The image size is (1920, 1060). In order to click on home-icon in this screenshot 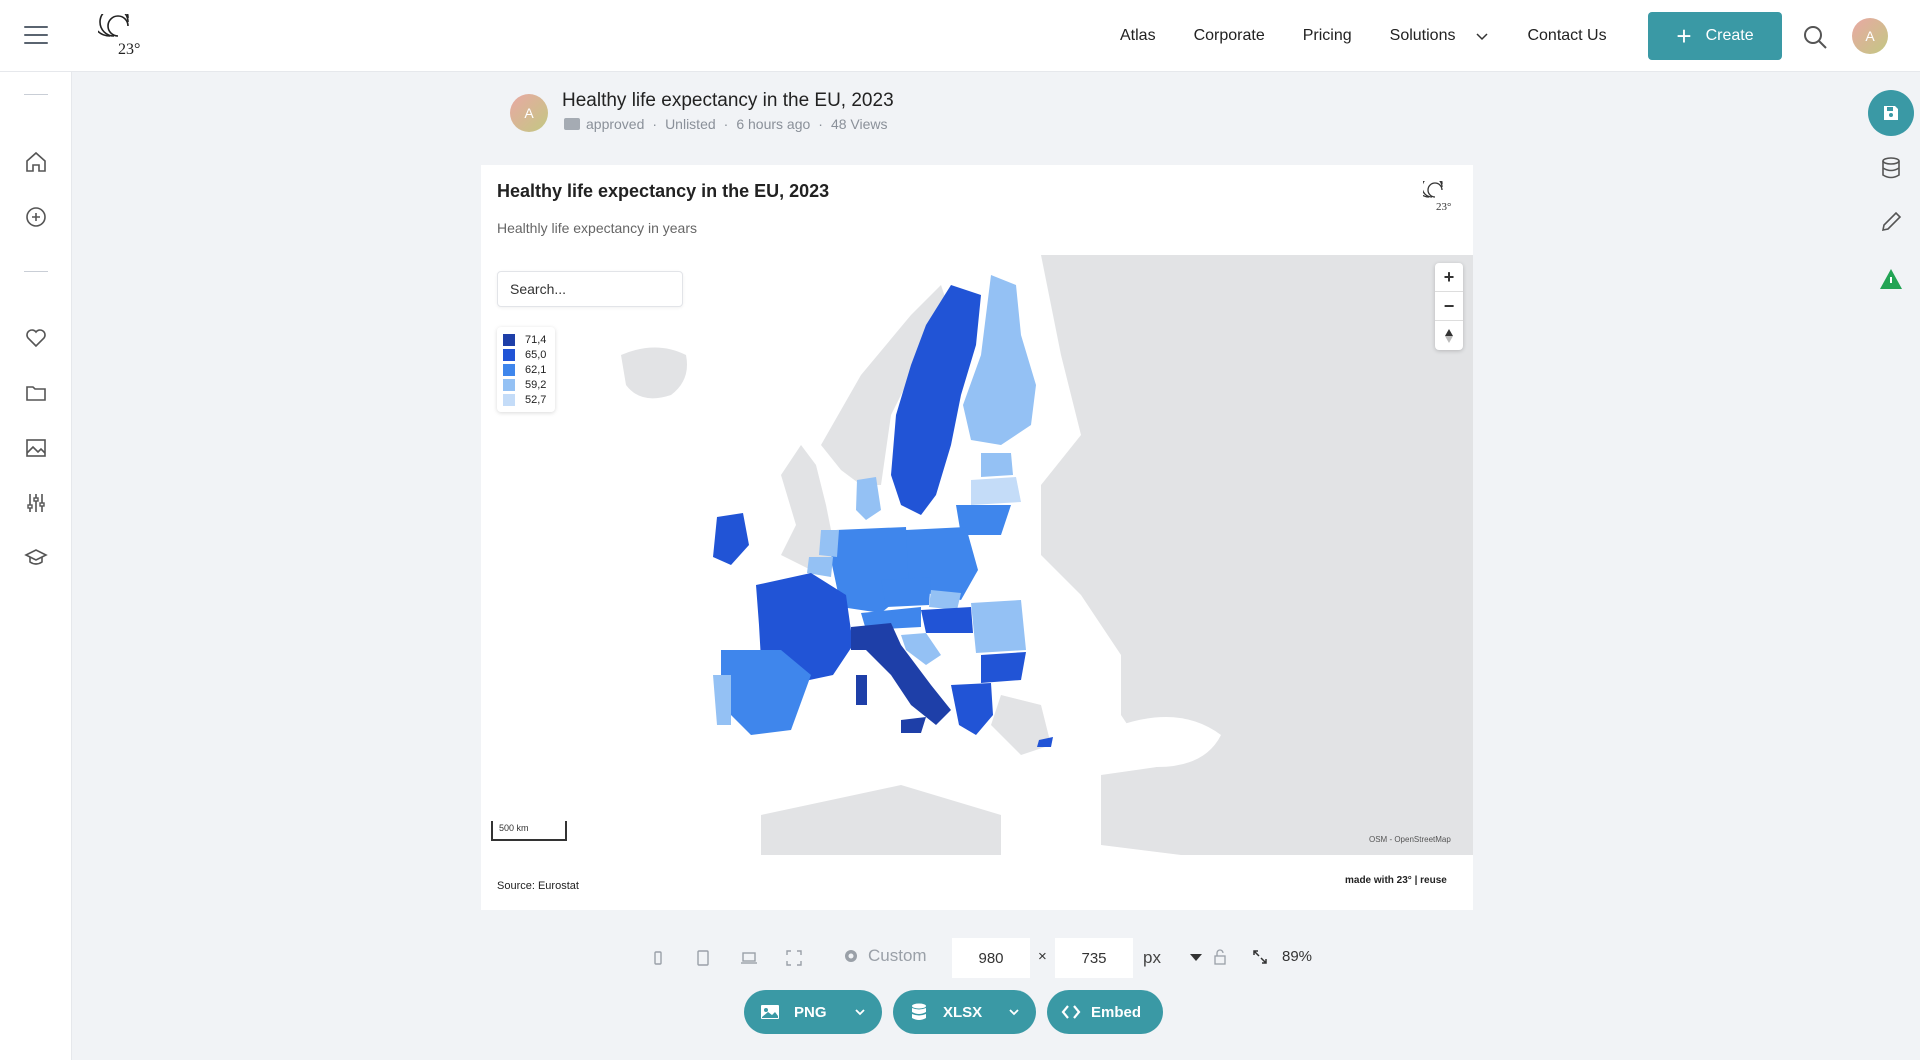, I will do `click(36, 162)`.